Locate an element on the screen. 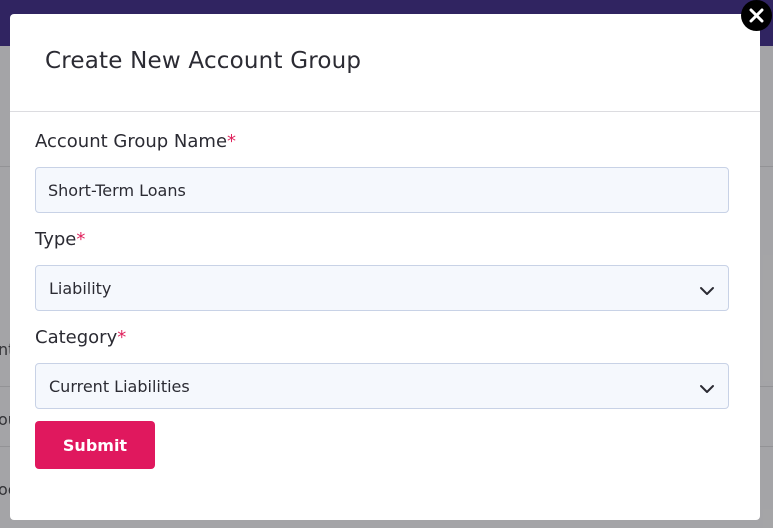 The width and height of the screenshot is (773, 528). modal-title: Create New Account Group is located at coordinates (203, 61).